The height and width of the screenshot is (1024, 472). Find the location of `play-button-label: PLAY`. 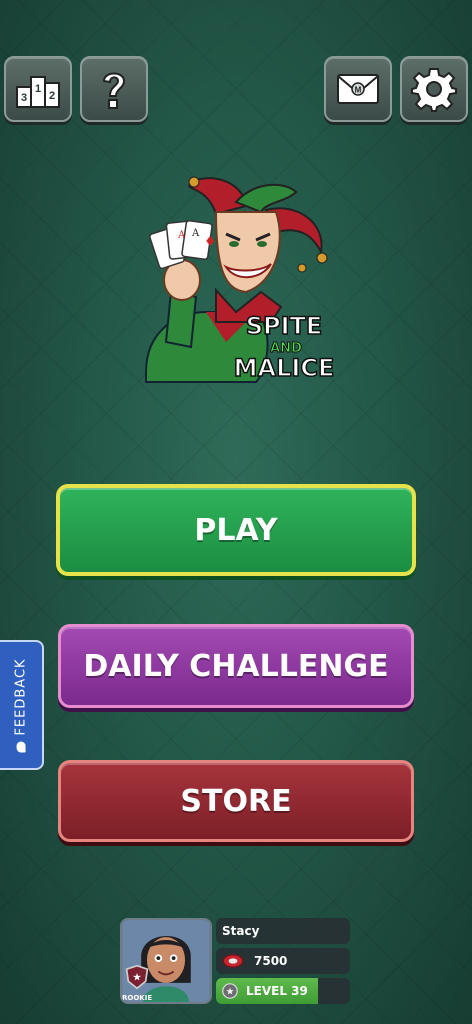

play-button-label: PLAY is located at coordinates (236, 530).